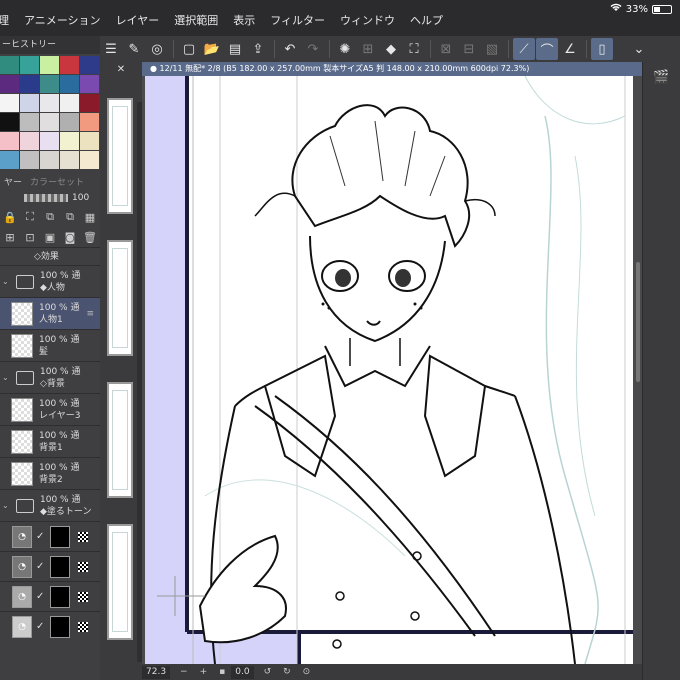 The image size is (680, 680). I want to click on undo-icon: ↶, so click(290, 49).